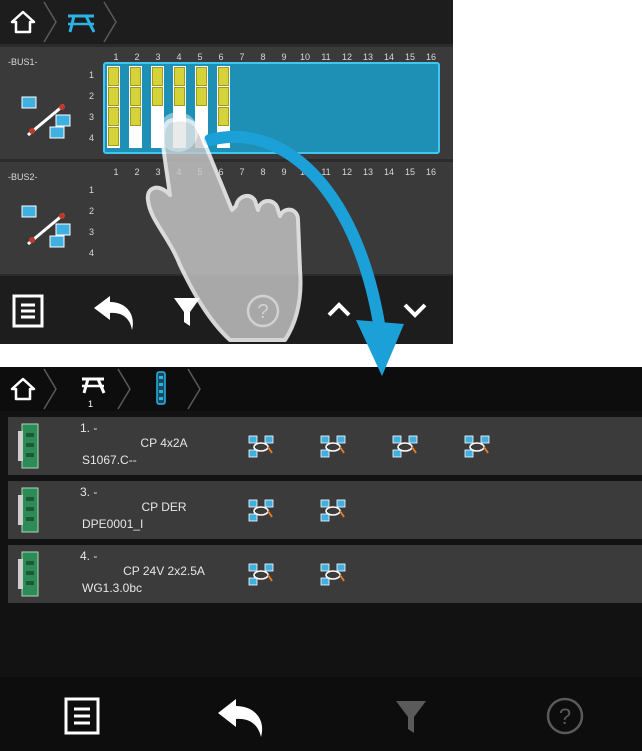 This screenshot has height=751, width=642. What do you see at coordinates (321, 389) in the screenshot?
I see `bottom-breadcrumb-bar: 1` at bounding box center [321, 389].